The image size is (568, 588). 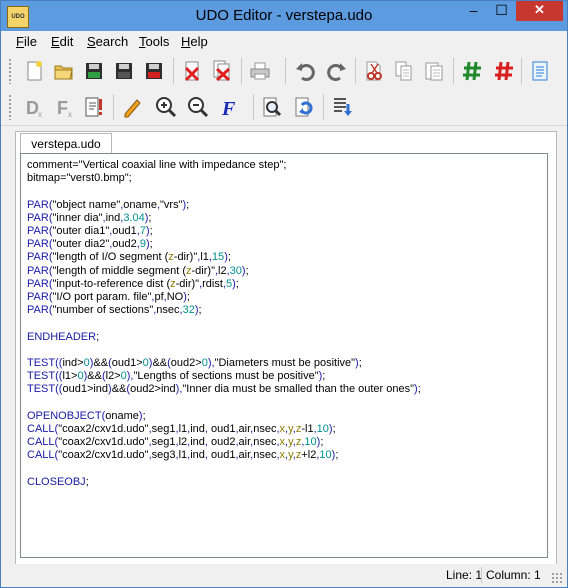 I want to click on resize-grip, so click(x=557, y=578).